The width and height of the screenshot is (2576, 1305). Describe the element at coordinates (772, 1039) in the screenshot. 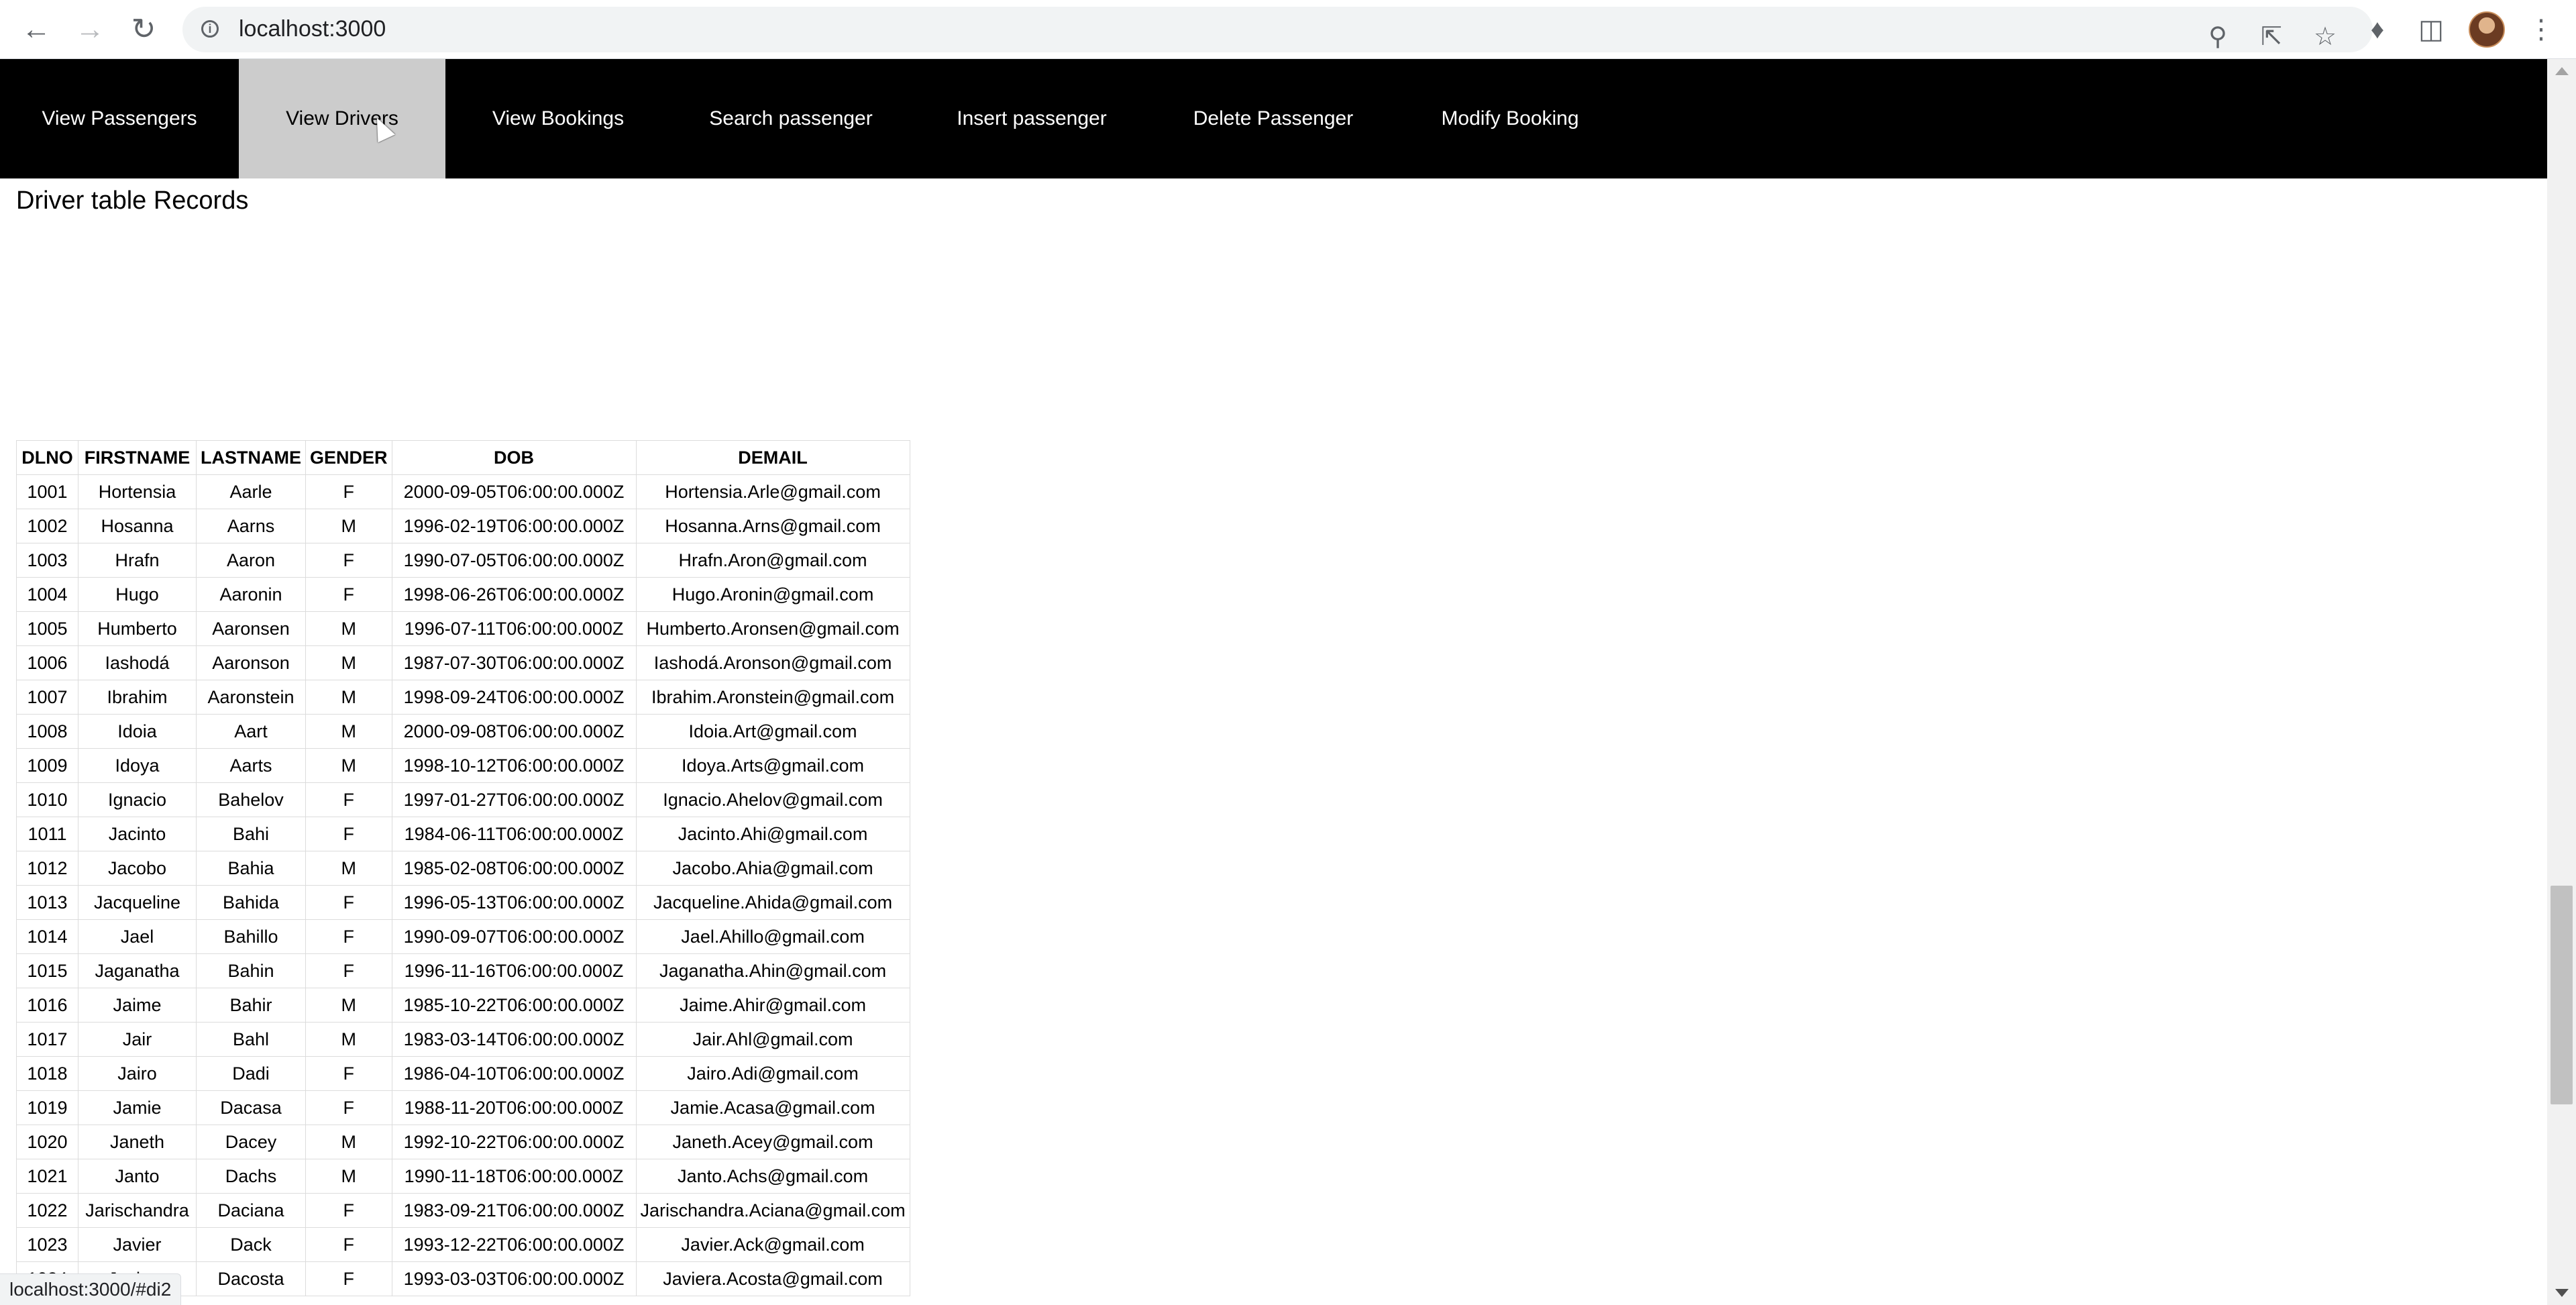

I see `cell-demail: Jair.Ahl@gmail.com` at that location.